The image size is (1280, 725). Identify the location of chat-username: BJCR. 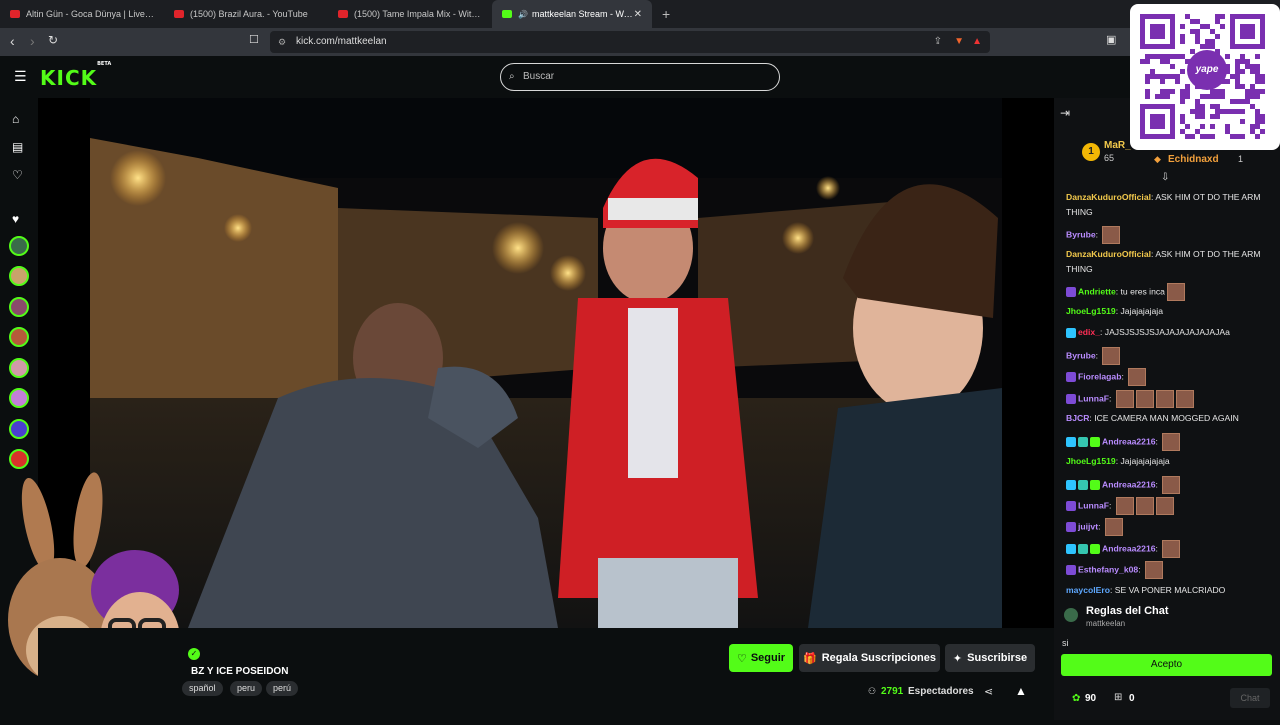
(1077, 418).